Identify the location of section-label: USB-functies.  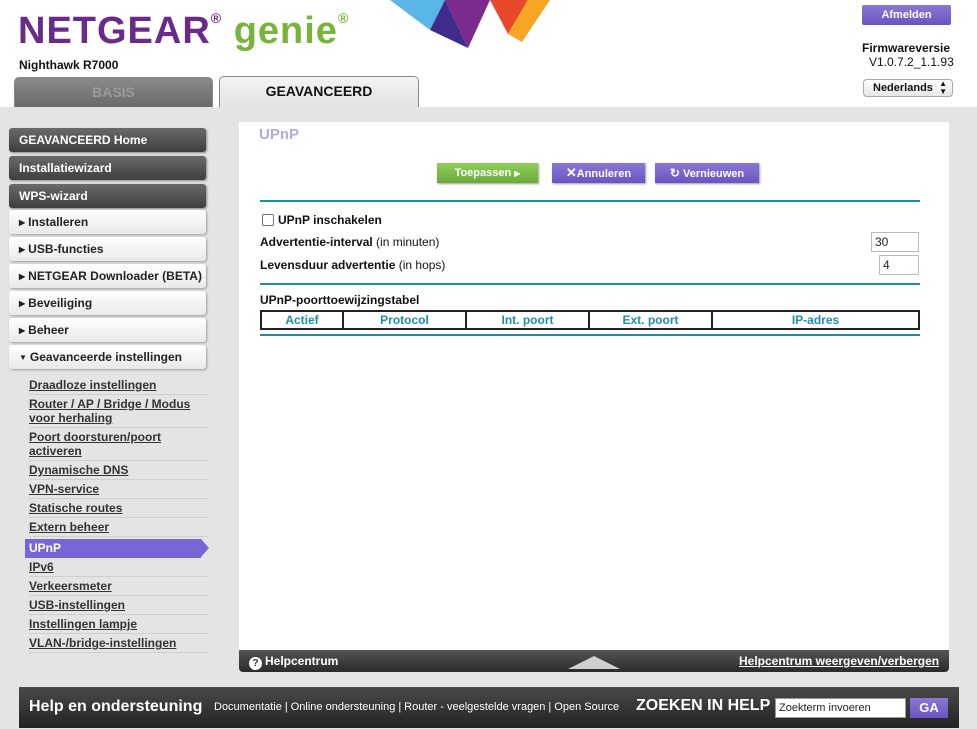
(66, 249).